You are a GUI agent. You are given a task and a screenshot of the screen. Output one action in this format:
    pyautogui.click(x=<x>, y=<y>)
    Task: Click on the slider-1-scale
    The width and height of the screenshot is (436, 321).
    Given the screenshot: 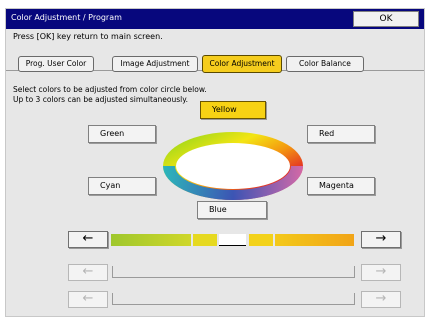 What is the action you would take?
    pyautogui.click(x=232, y=240)
    